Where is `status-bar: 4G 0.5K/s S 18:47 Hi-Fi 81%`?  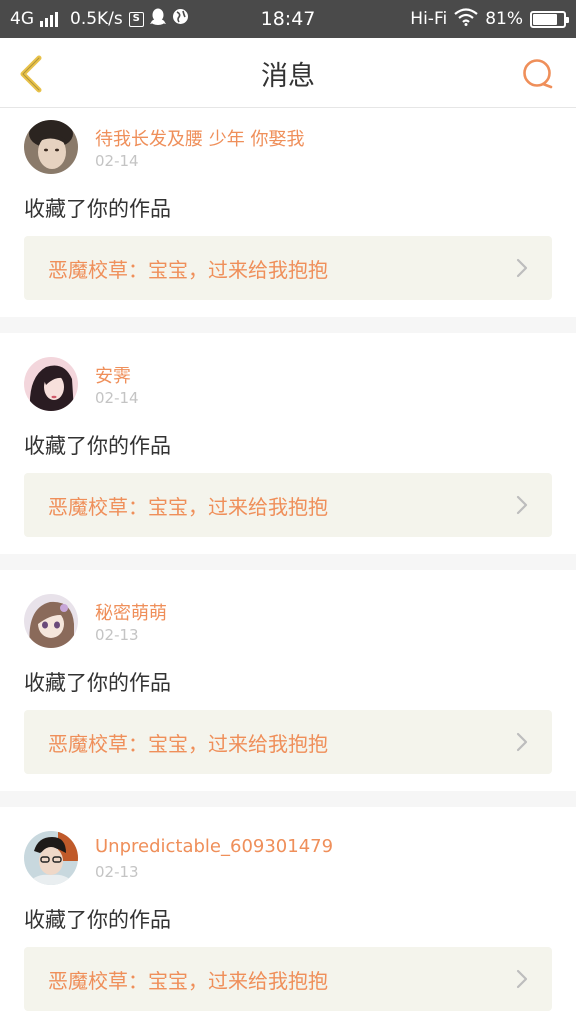 status-bar: 4G 0.5K/s S 18:47 Hi-Fi 81% is located at coordinates (288, 19).